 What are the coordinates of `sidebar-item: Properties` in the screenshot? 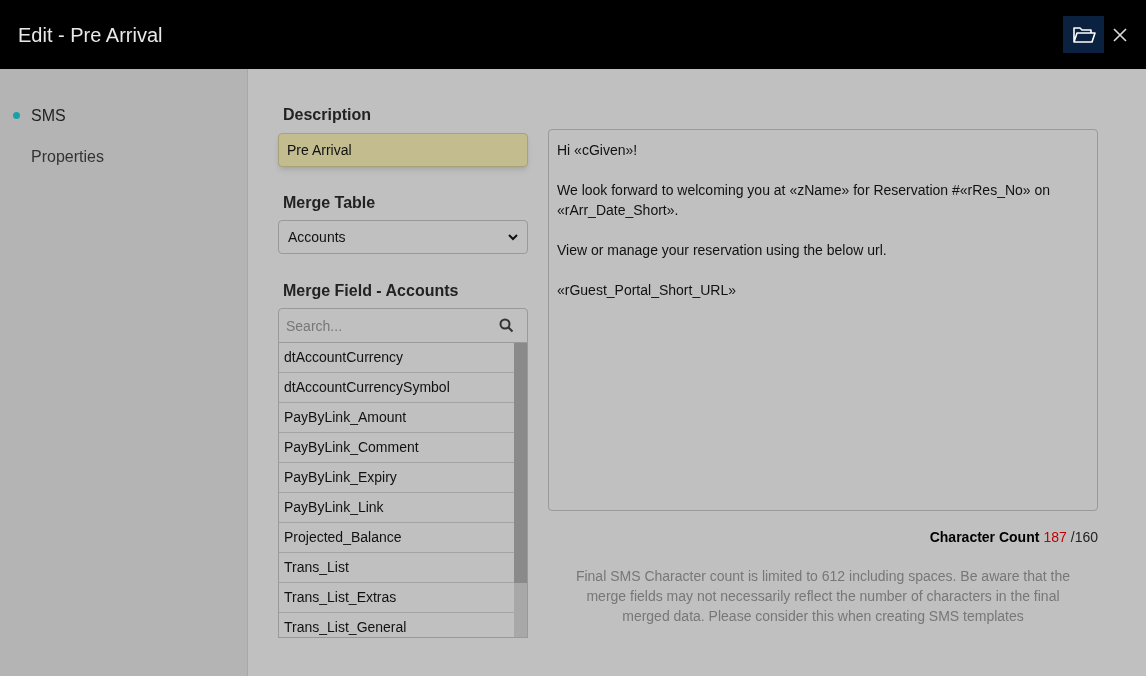 It's located at (123, 156).